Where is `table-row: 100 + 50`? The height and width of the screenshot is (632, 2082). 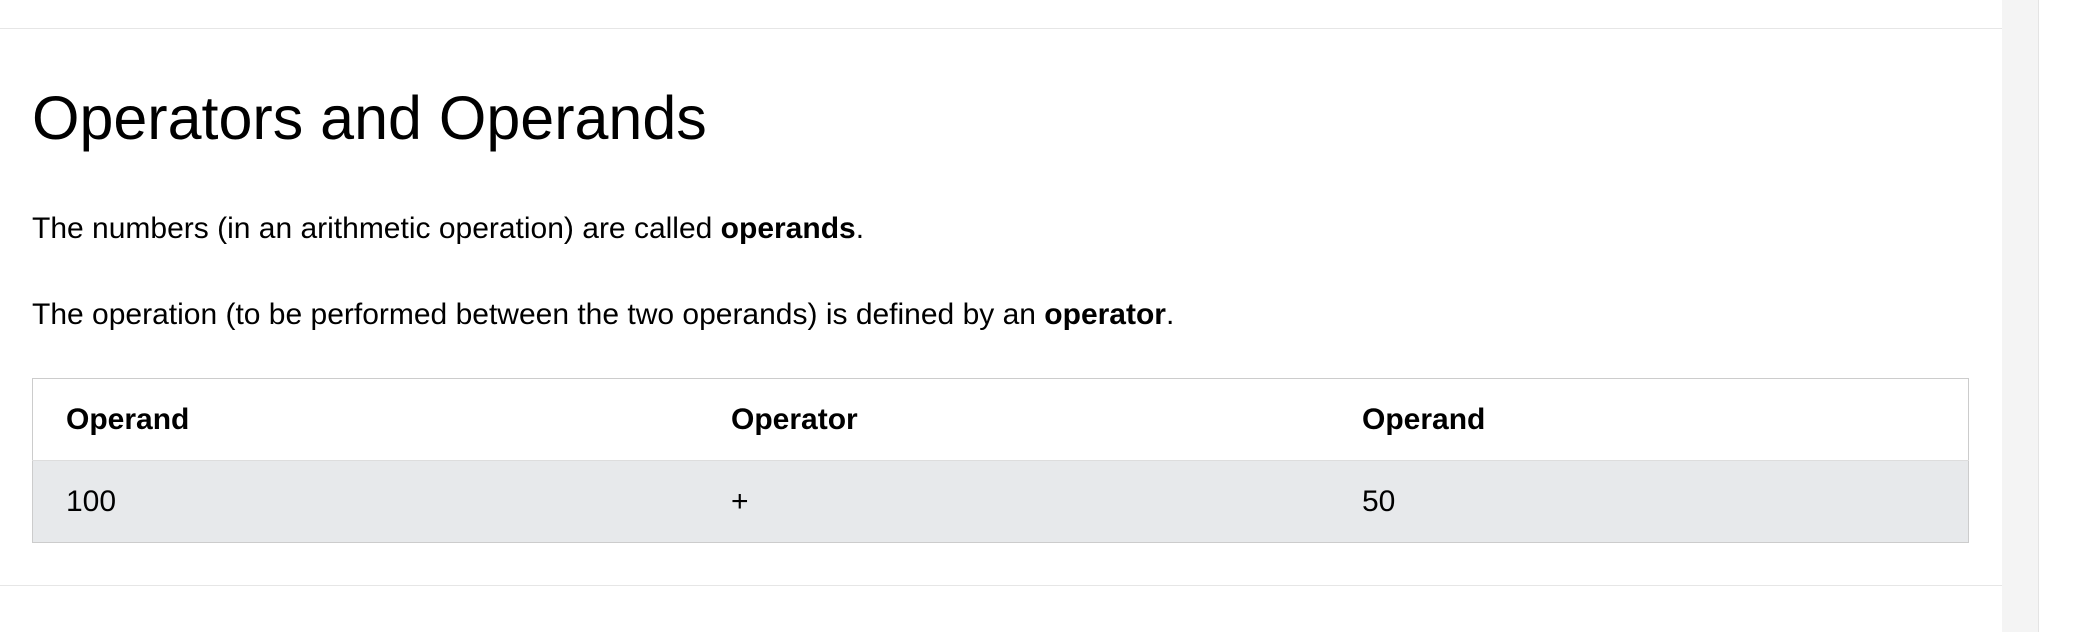 table-row: 100 + 50 is located at coordinates (1000, 501).